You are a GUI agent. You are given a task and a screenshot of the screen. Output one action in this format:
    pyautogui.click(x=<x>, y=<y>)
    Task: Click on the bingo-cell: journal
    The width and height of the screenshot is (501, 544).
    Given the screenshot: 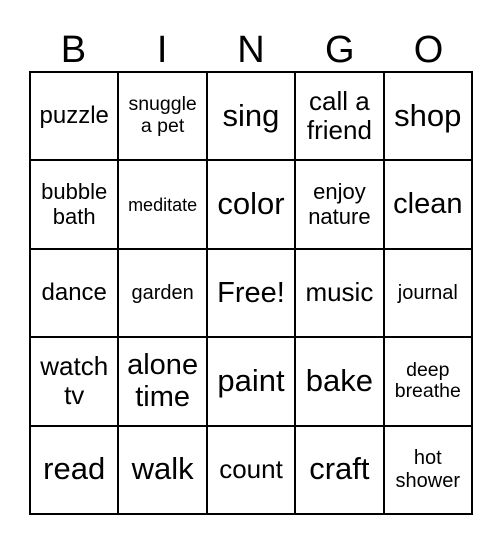 What is the action you would take?
    pyautogui.click(x=427, y=293)
    